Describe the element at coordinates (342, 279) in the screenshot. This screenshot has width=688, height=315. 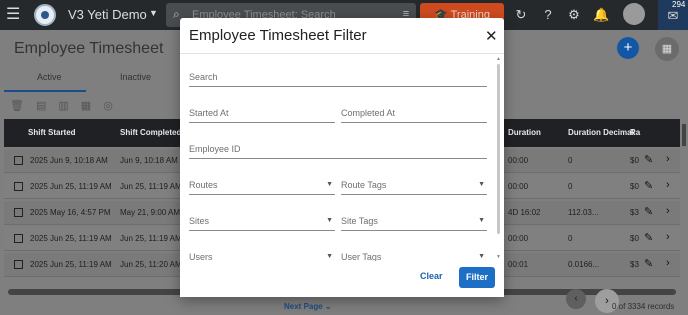
I see `dialog-footer: Clear Filter` at that location.